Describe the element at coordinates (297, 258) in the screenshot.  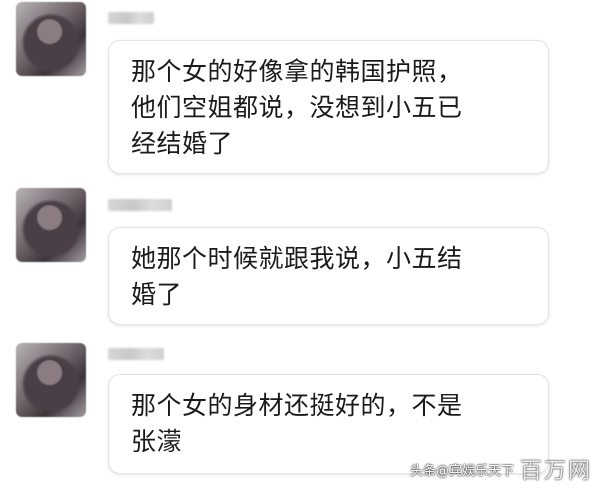
I see `message-text: 她那个时候就跟我说，小五结` at that location.